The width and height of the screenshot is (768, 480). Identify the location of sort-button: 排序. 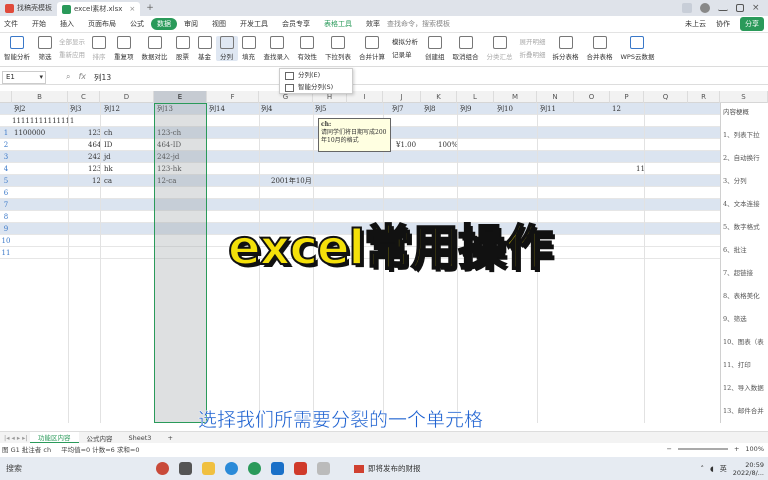
(99, 48).